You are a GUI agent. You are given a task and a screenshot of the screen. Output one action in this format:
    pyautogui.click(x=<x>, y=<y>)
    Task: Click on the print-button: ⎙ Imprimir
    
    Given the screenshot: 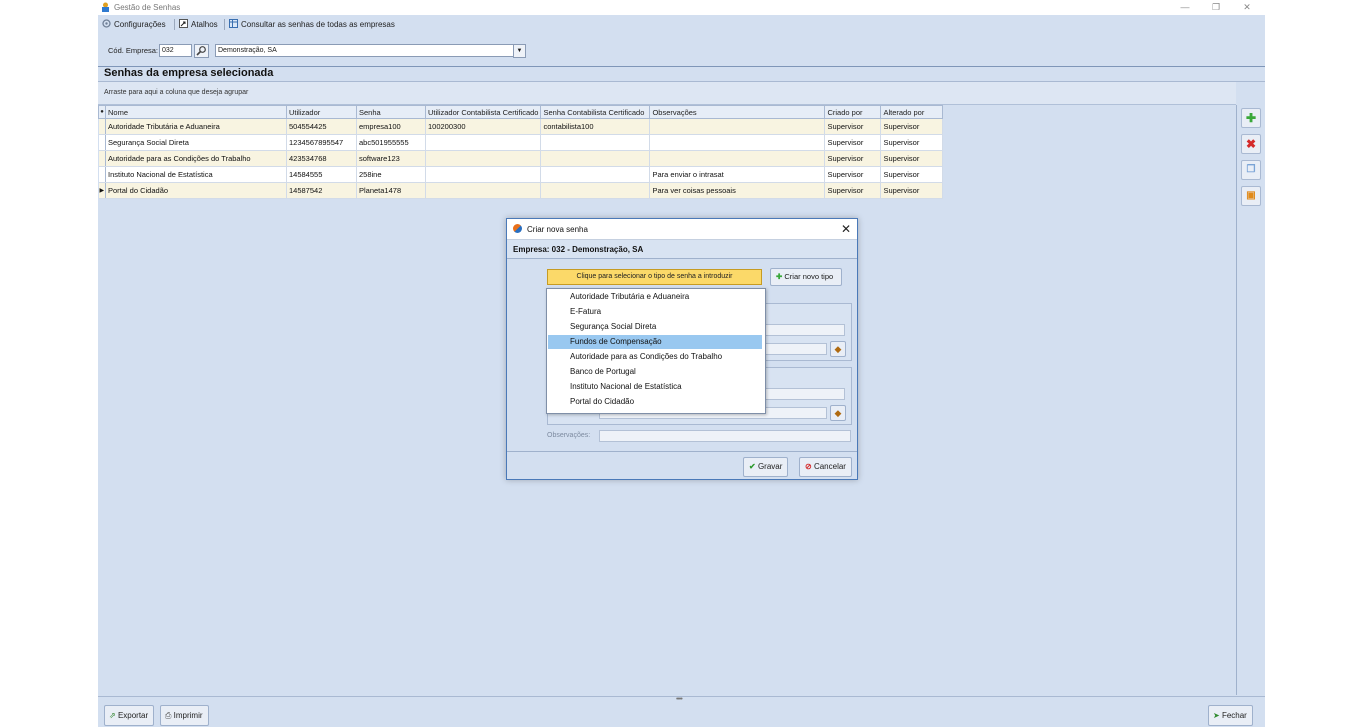 What is the action you would take?
    pyautogui.click(x=184, y=715)
    